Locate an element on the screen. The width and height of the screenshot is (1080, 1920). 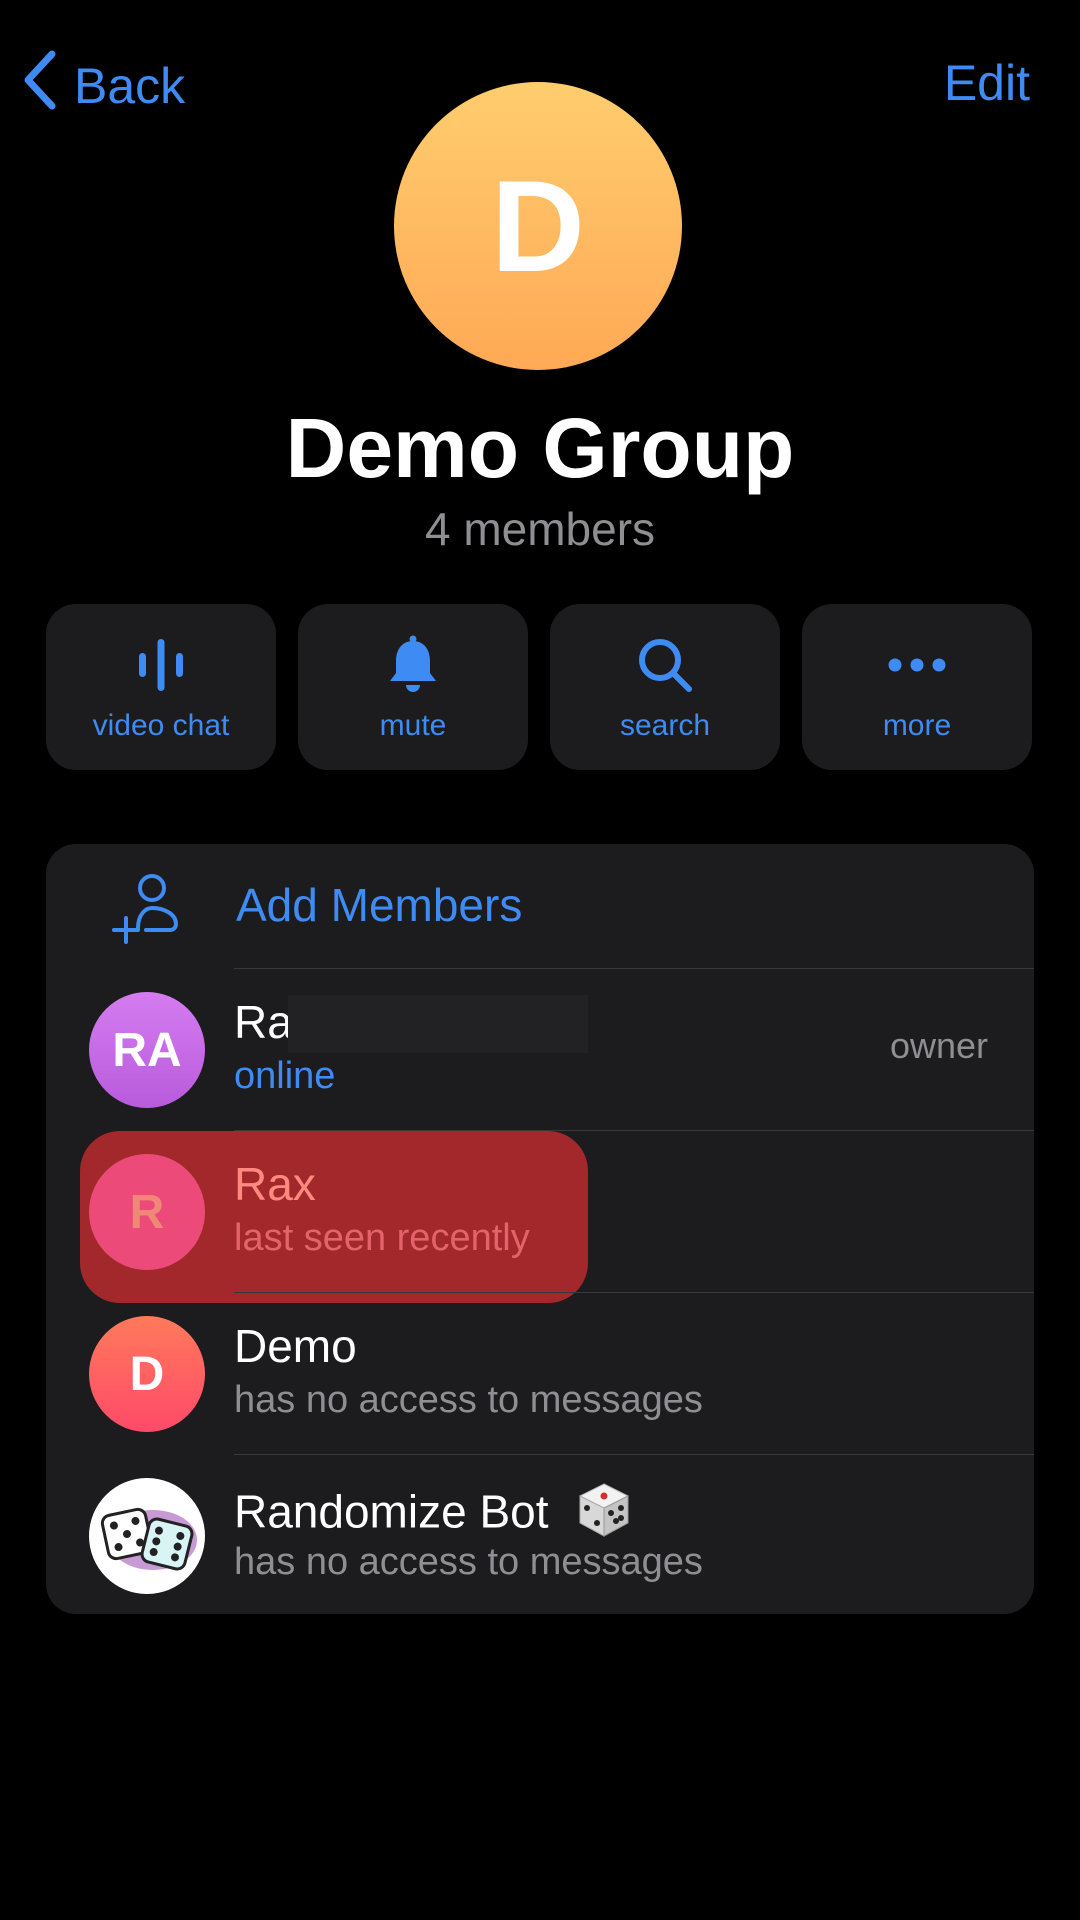
member-name-wrap: Randomize Bot is located at coordinates (433, 1515).